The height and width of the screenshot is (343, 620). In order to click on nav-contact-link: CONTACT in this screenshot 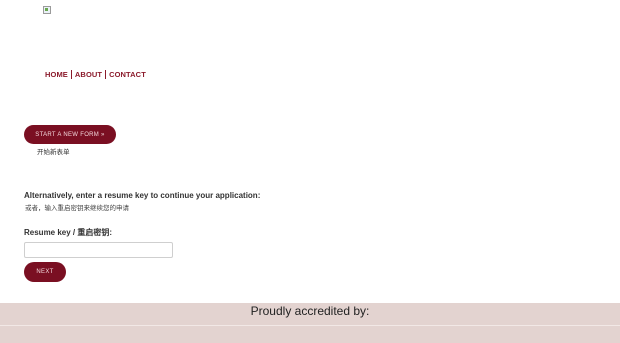, I will do `click(127, 74)`.